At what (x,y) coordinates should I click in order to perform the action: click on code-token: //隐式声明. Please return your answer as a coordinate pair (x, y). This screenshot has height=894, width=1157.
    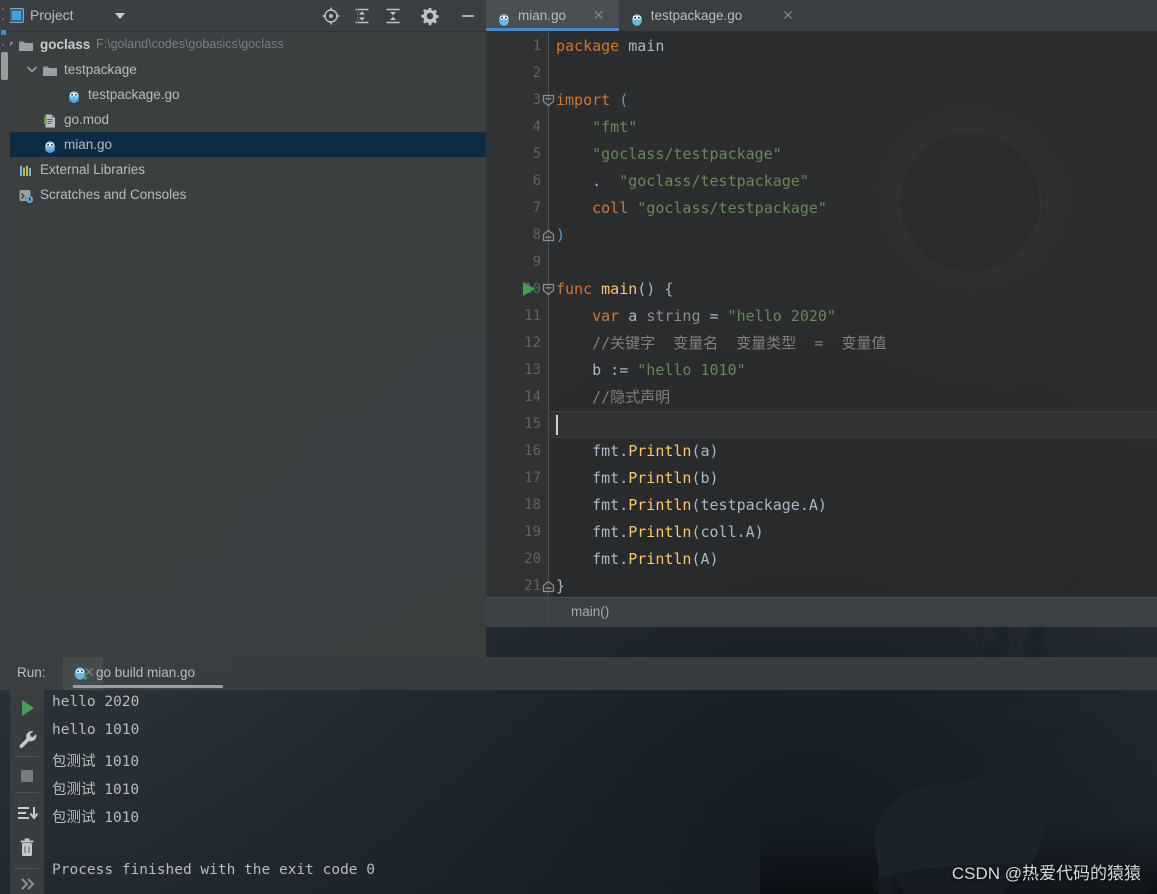
    Looking at the image, I should click on (613, 397).